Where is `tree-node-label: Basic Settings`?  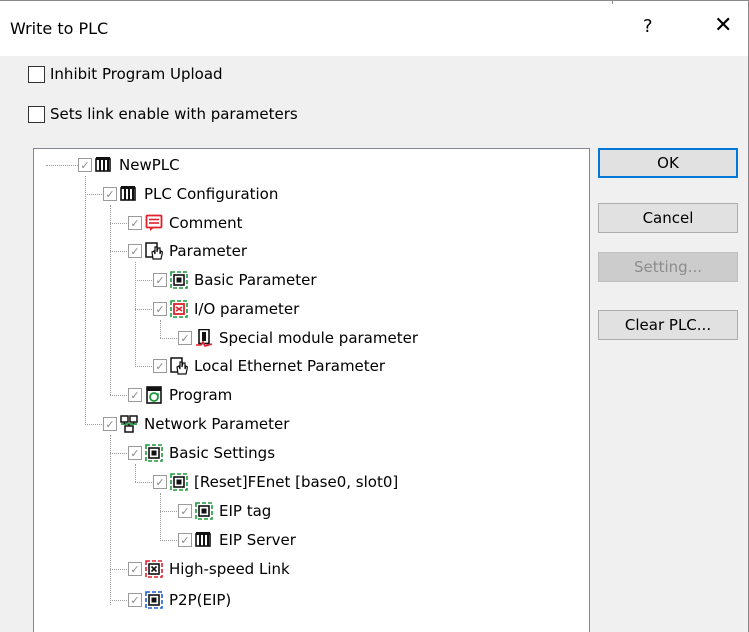 tree-node-label: Basic Settings is located at coordinates (222, 453).